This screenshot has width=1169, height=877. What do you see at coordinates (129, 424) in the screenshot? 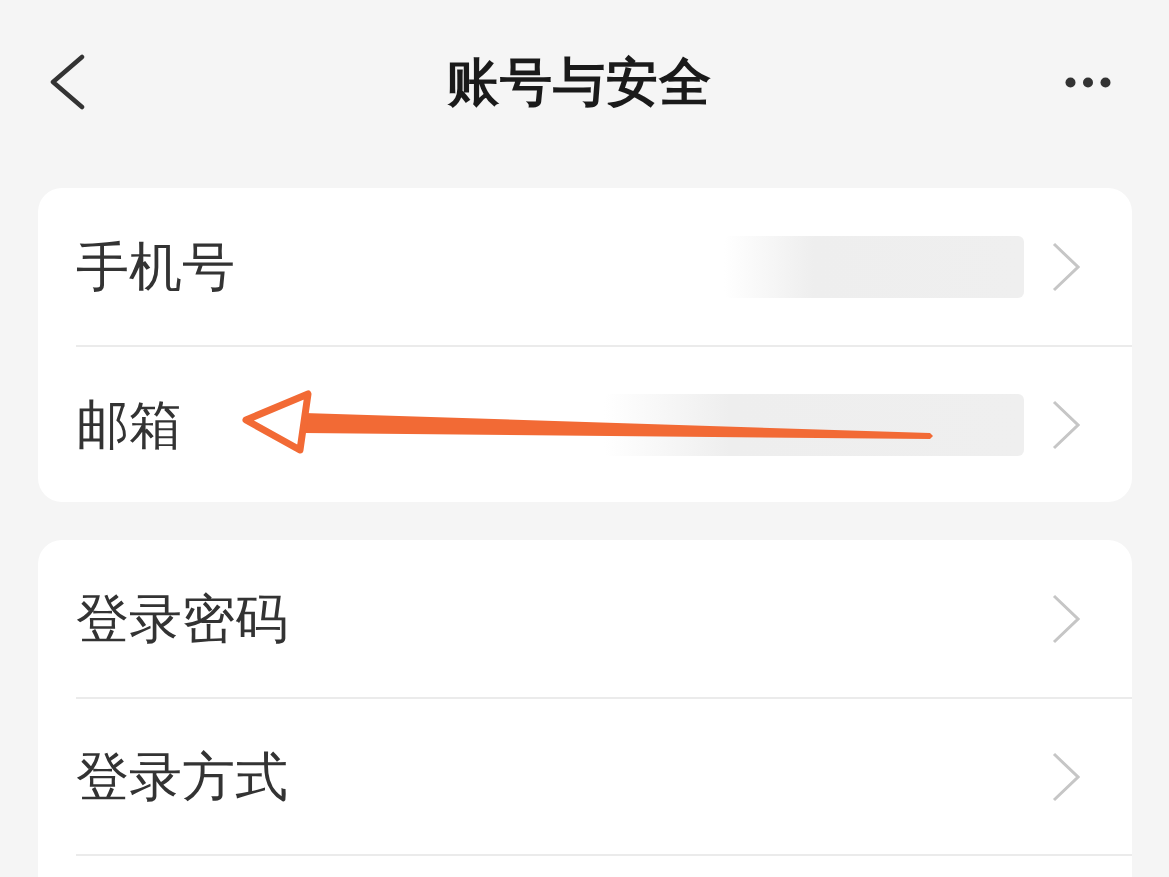
I see `setting-label: 邮箱` at bounding box center [129, 424].